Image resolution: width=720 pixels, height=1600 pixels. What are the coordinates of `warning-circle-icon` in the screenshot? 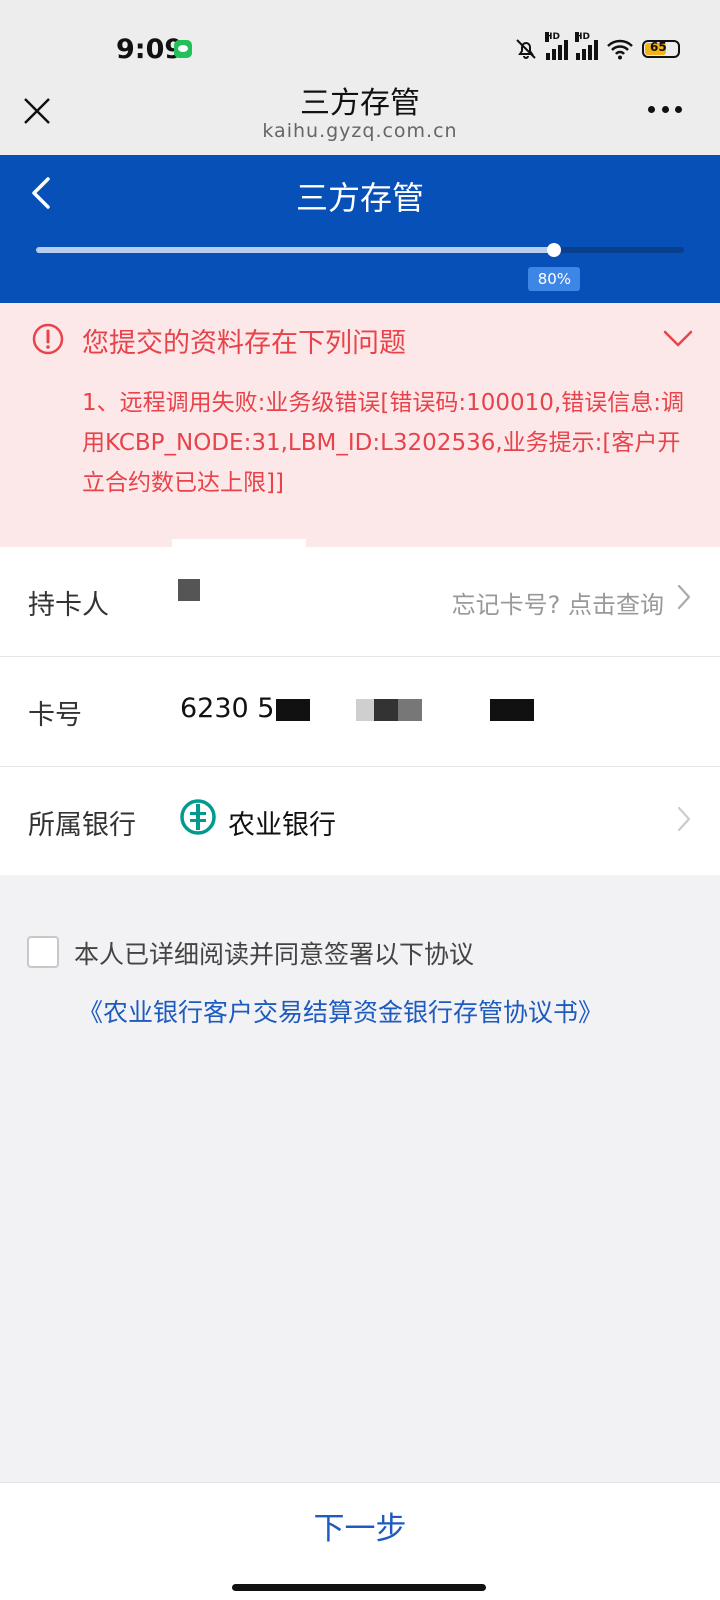 It's located at (48, 339).